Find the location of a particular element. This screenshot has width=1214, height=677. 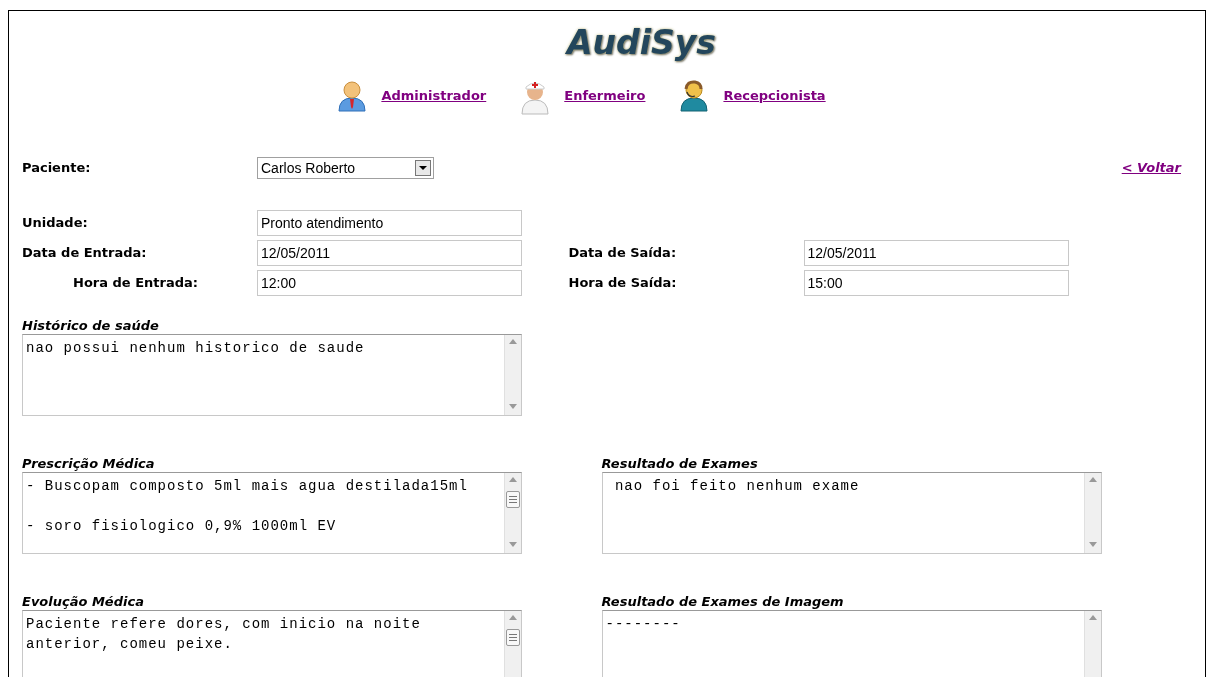

section-label: Histórico de saúde is located at coordinates (91, 326).